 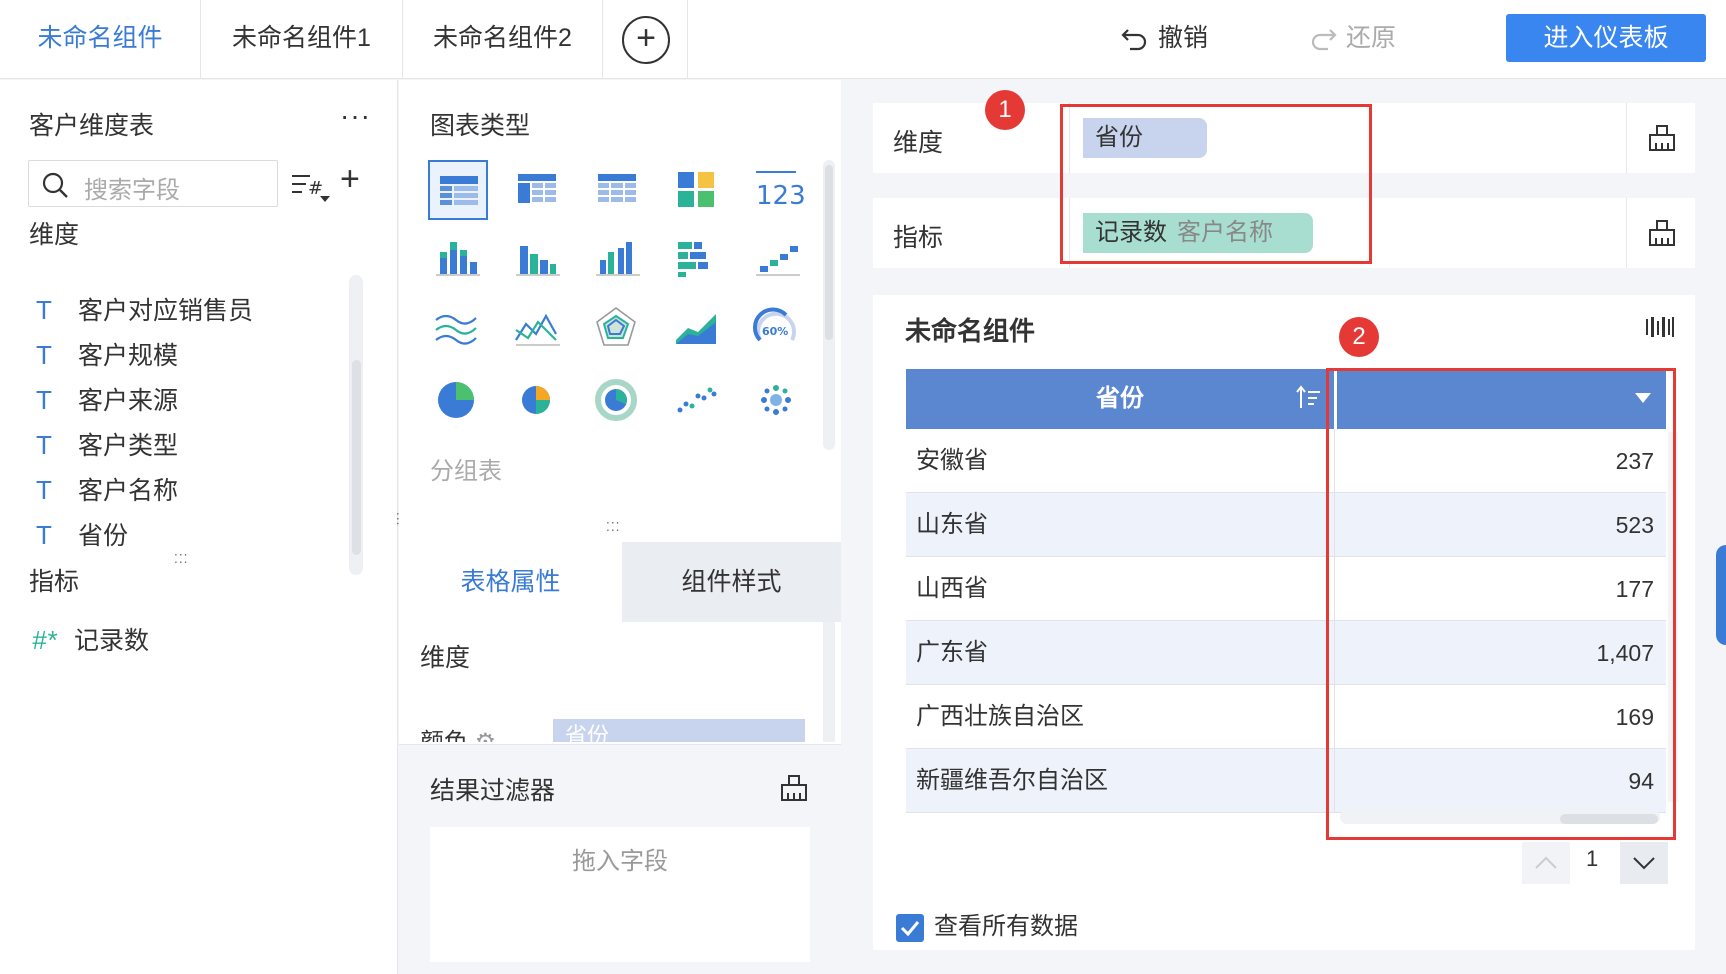 I want to click on column-header-province: 省份, so click(x=1120, y=399).